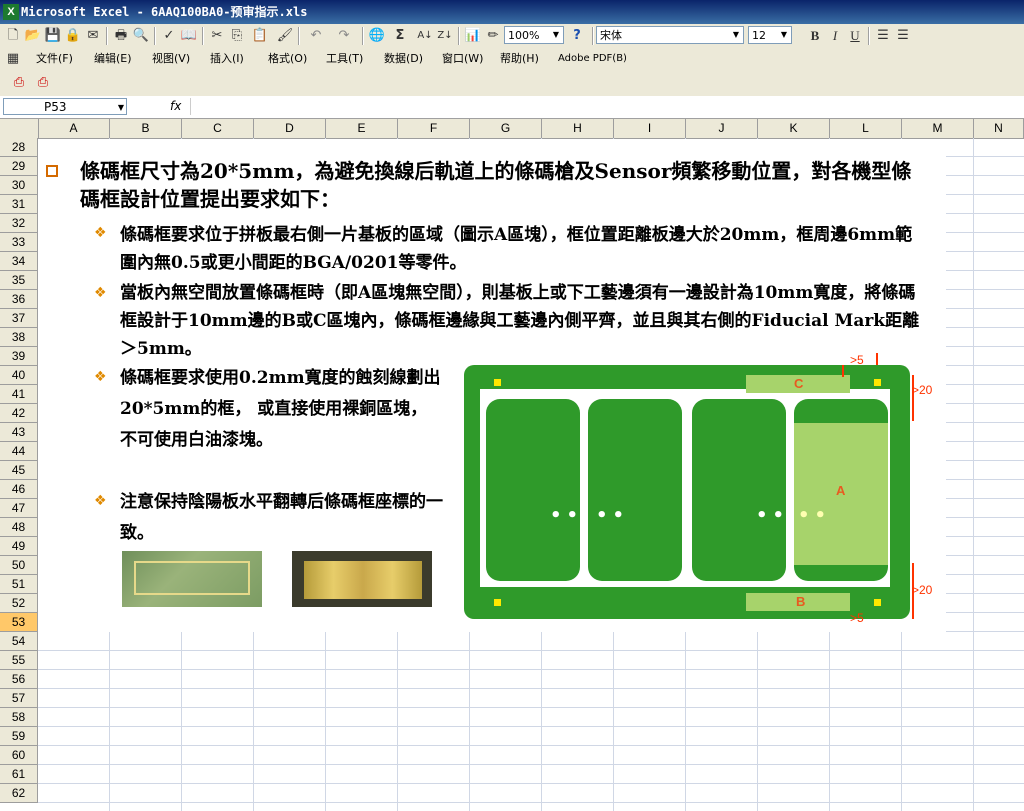 The width and height of the screenshot is (1024, 811). I want to click on redo-icon: ↷, so click(344, 36).